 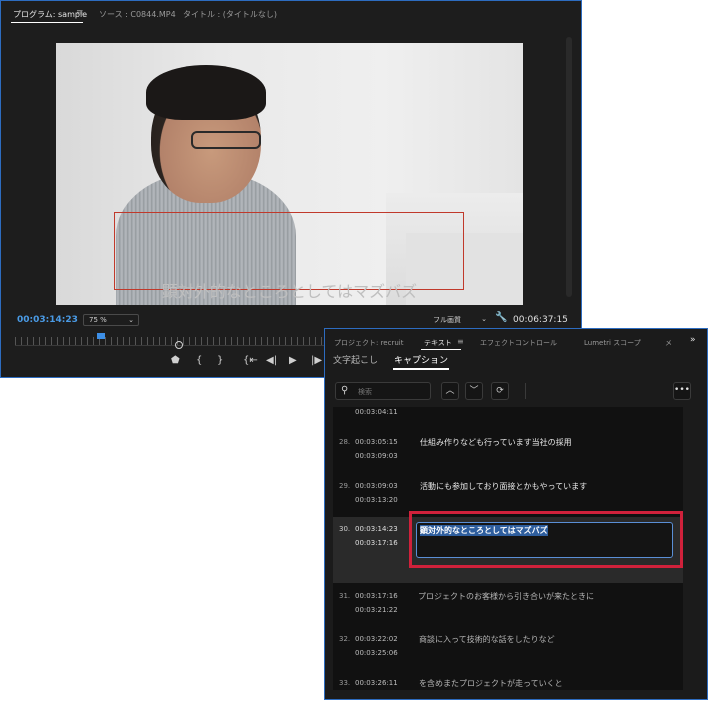 I want to click on quality-select: フル画質 ⌄, so click(x=461, y=320).